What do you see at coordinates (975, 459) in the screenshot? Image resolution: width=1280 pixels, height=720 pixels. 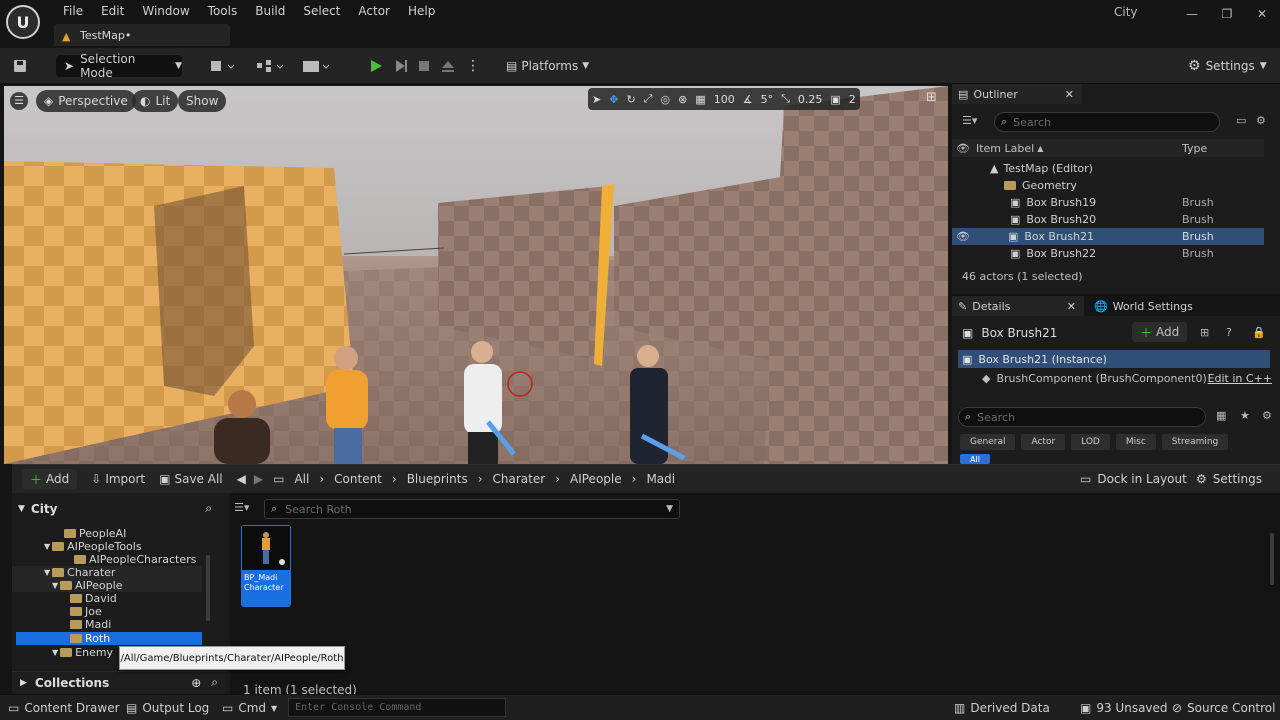 I see `filter-all: All` at bounding box center [975, 459].